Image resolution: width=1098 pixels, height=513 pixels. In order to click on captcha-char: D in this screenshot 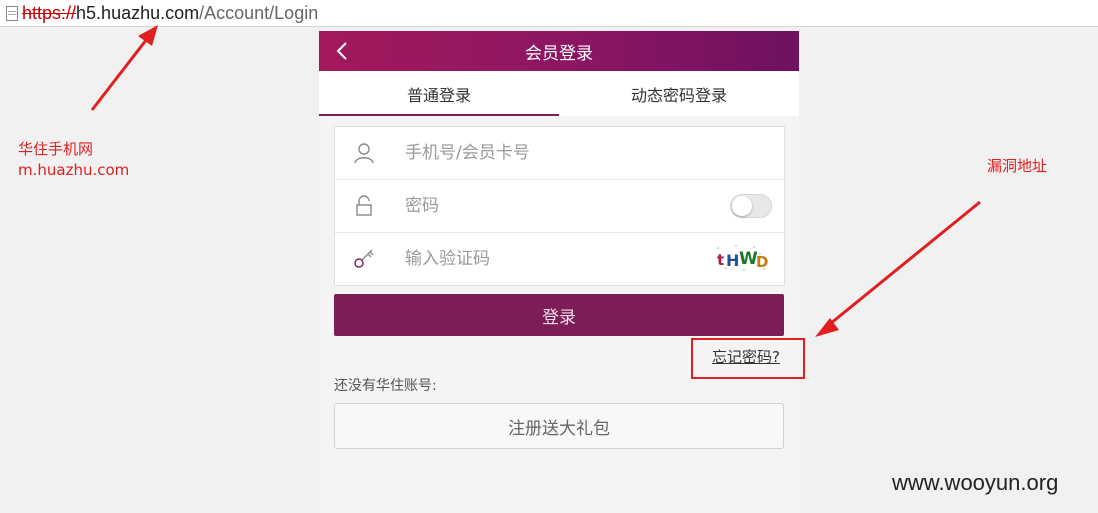, I will do `click(762, 262)`.